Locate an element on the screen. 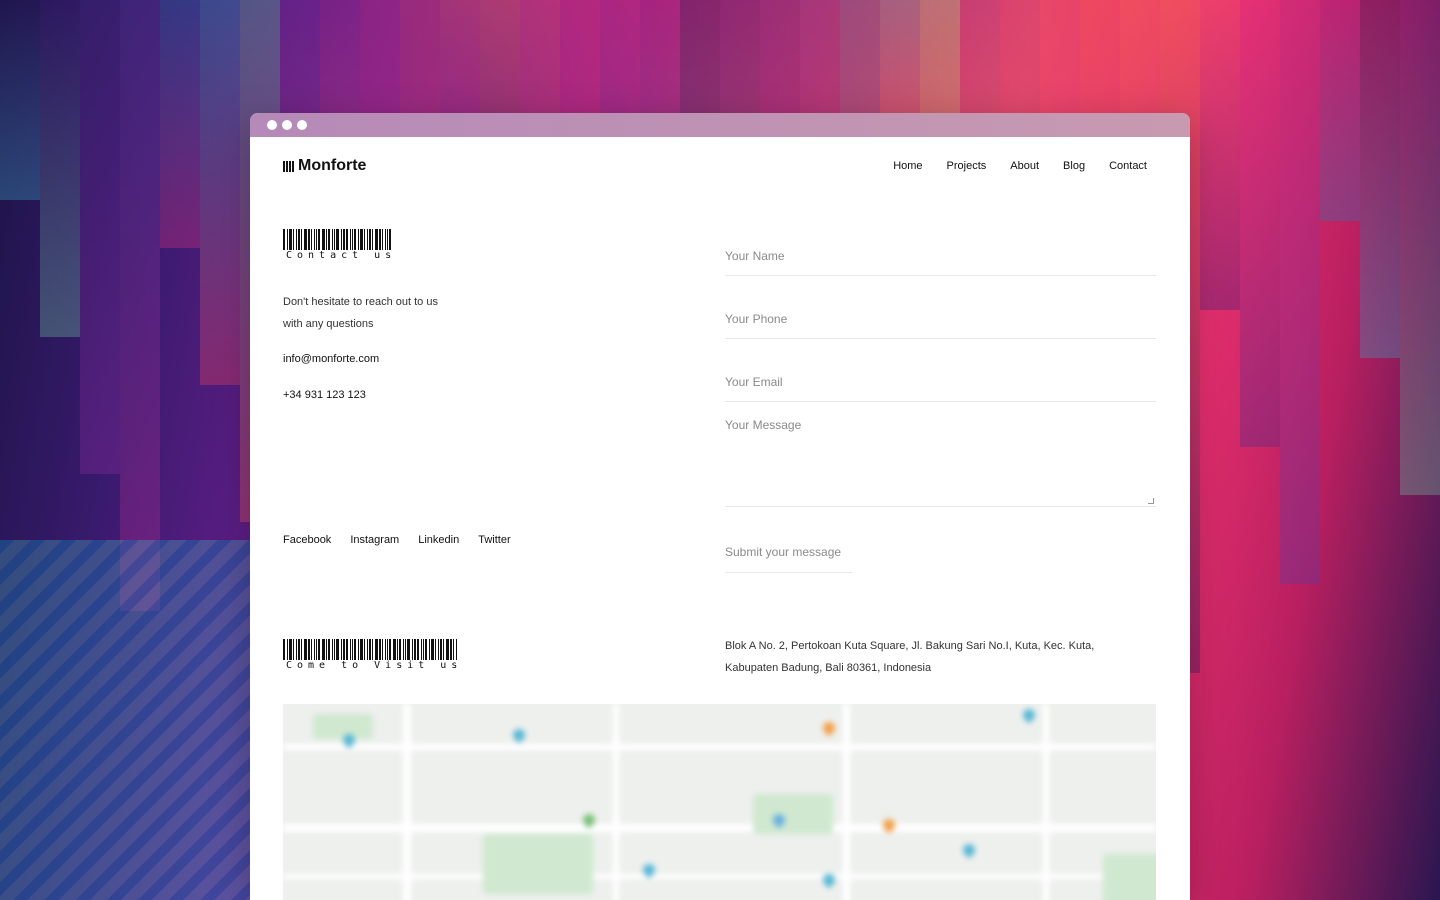 This screenshot has width=1440, height=900. message-textarea is located at coordinates (940, 453).